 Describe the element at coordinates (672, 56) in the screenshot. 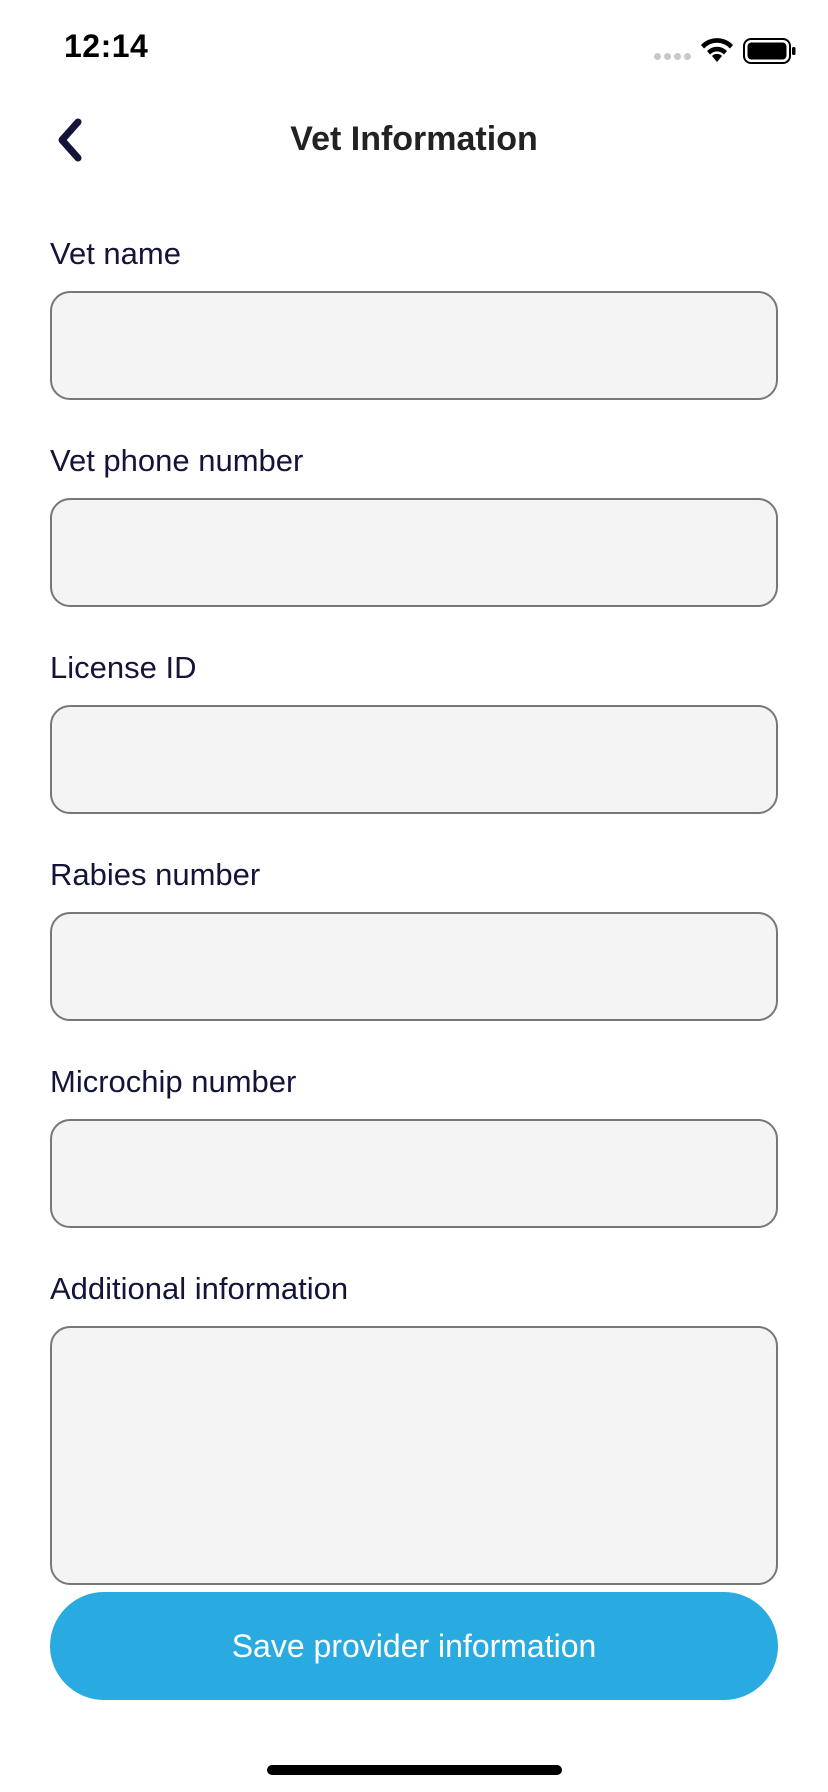

I see `cellular-signal-icon` at that location.